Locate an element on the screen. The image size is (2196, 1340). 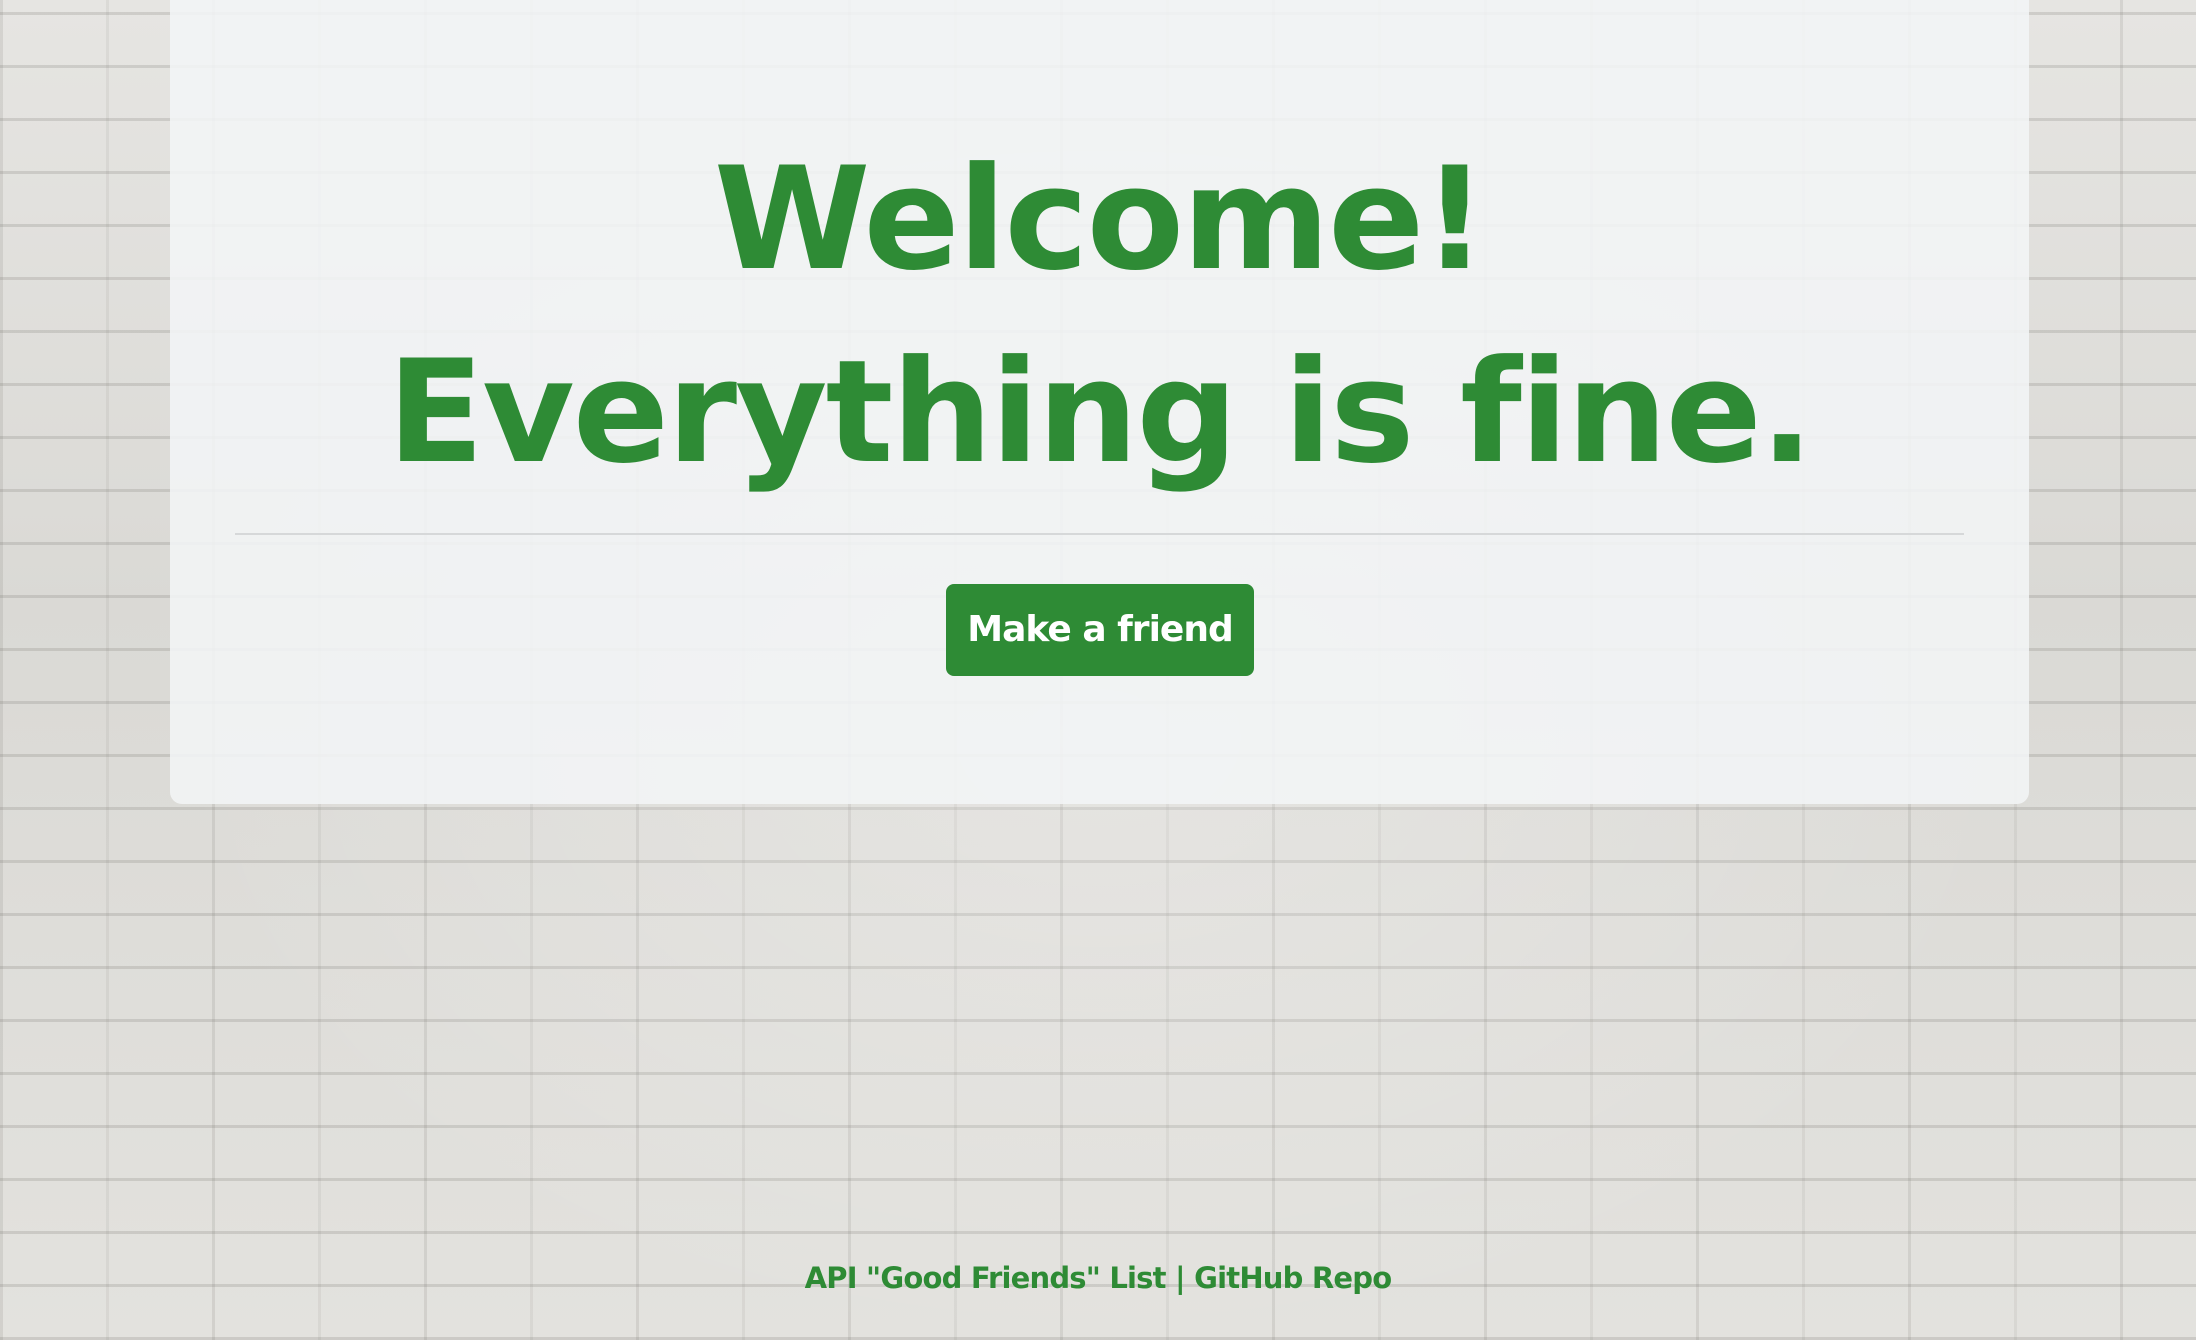
panel-divider is located at coordinates (1099, 534).